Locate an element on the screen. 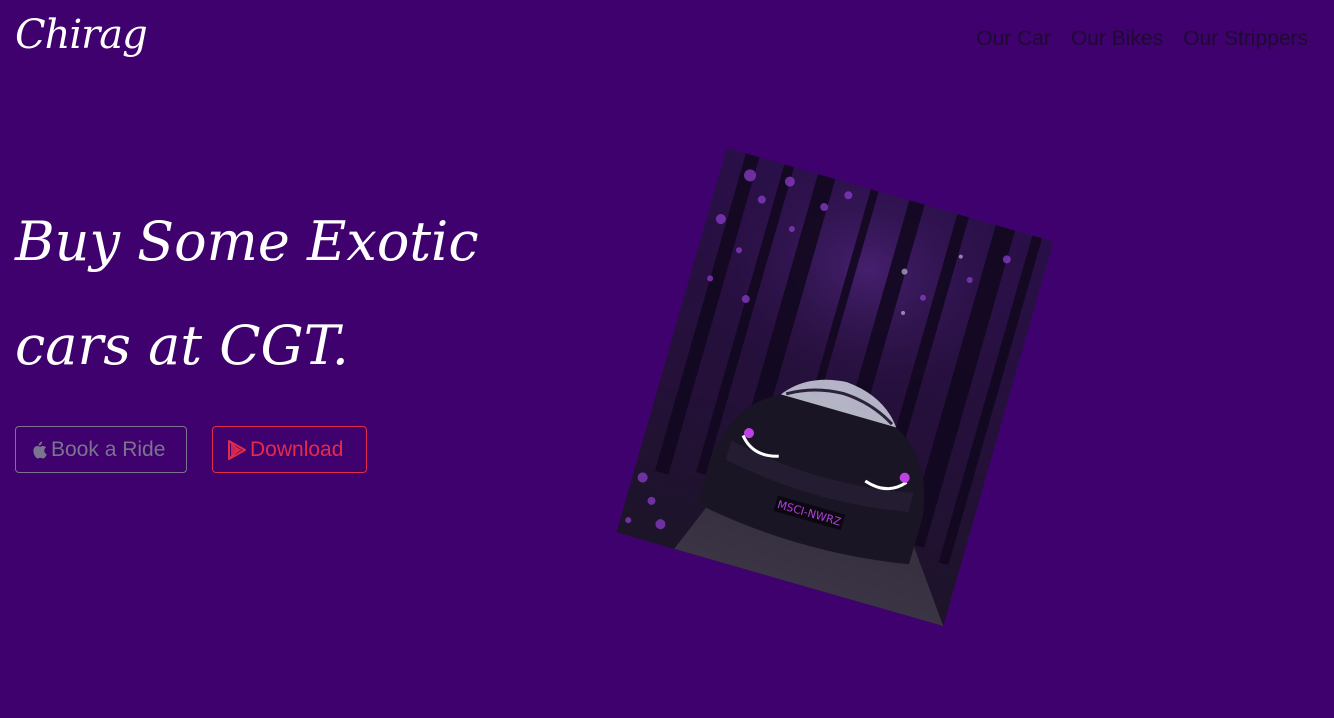  book-ride-label: Book a Ride is located at coordinates (108, 449).